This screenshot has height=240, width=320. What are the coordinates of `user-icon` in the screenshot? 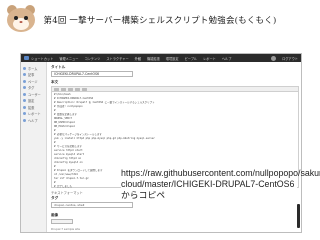 It's located at (24, 94).